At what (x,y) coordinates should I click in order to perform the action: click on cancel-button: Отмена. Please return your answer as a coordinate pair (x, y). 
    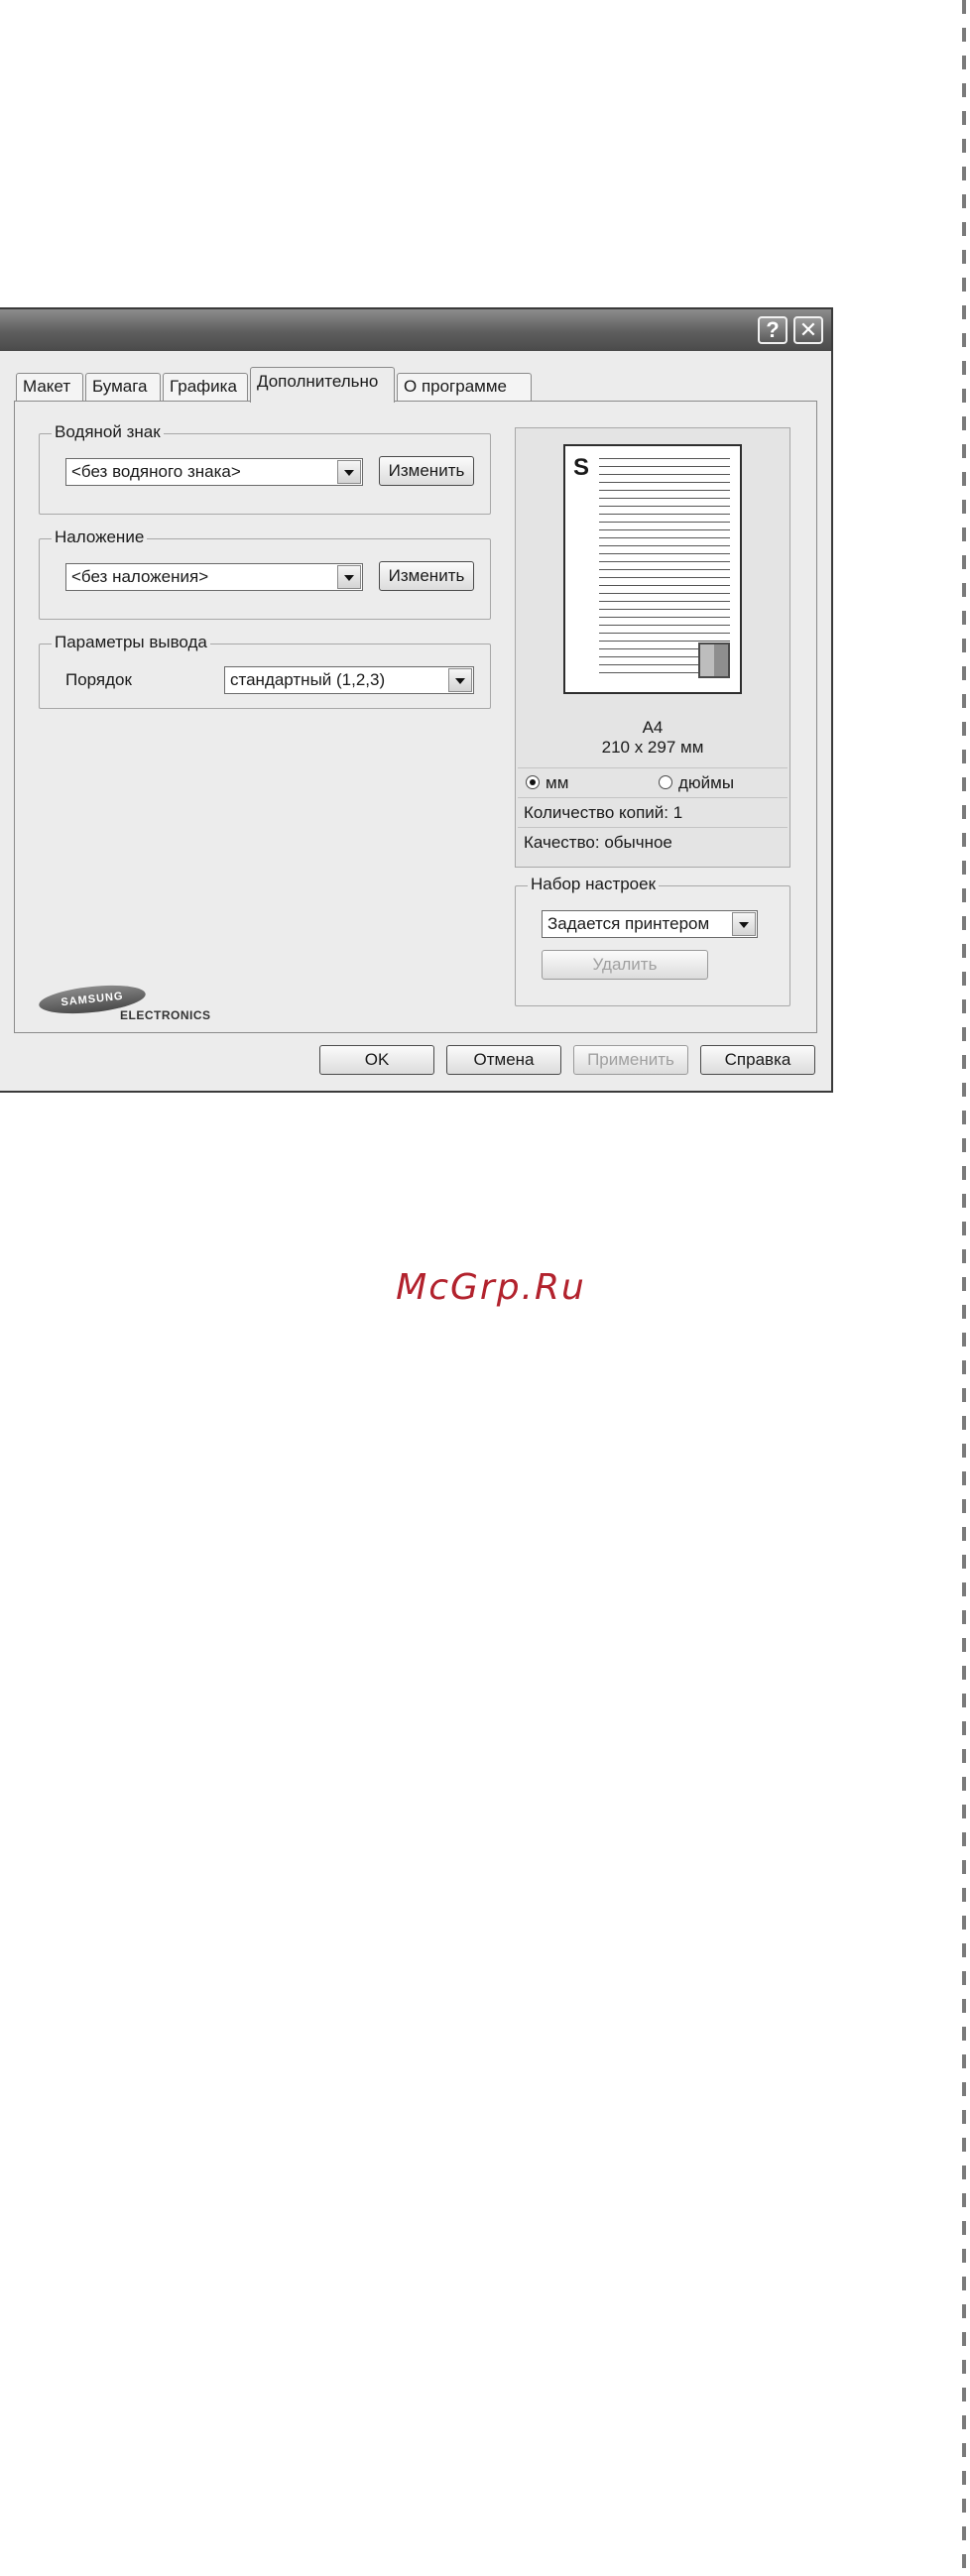
    Looking at the image, I should click on (503, 1060).